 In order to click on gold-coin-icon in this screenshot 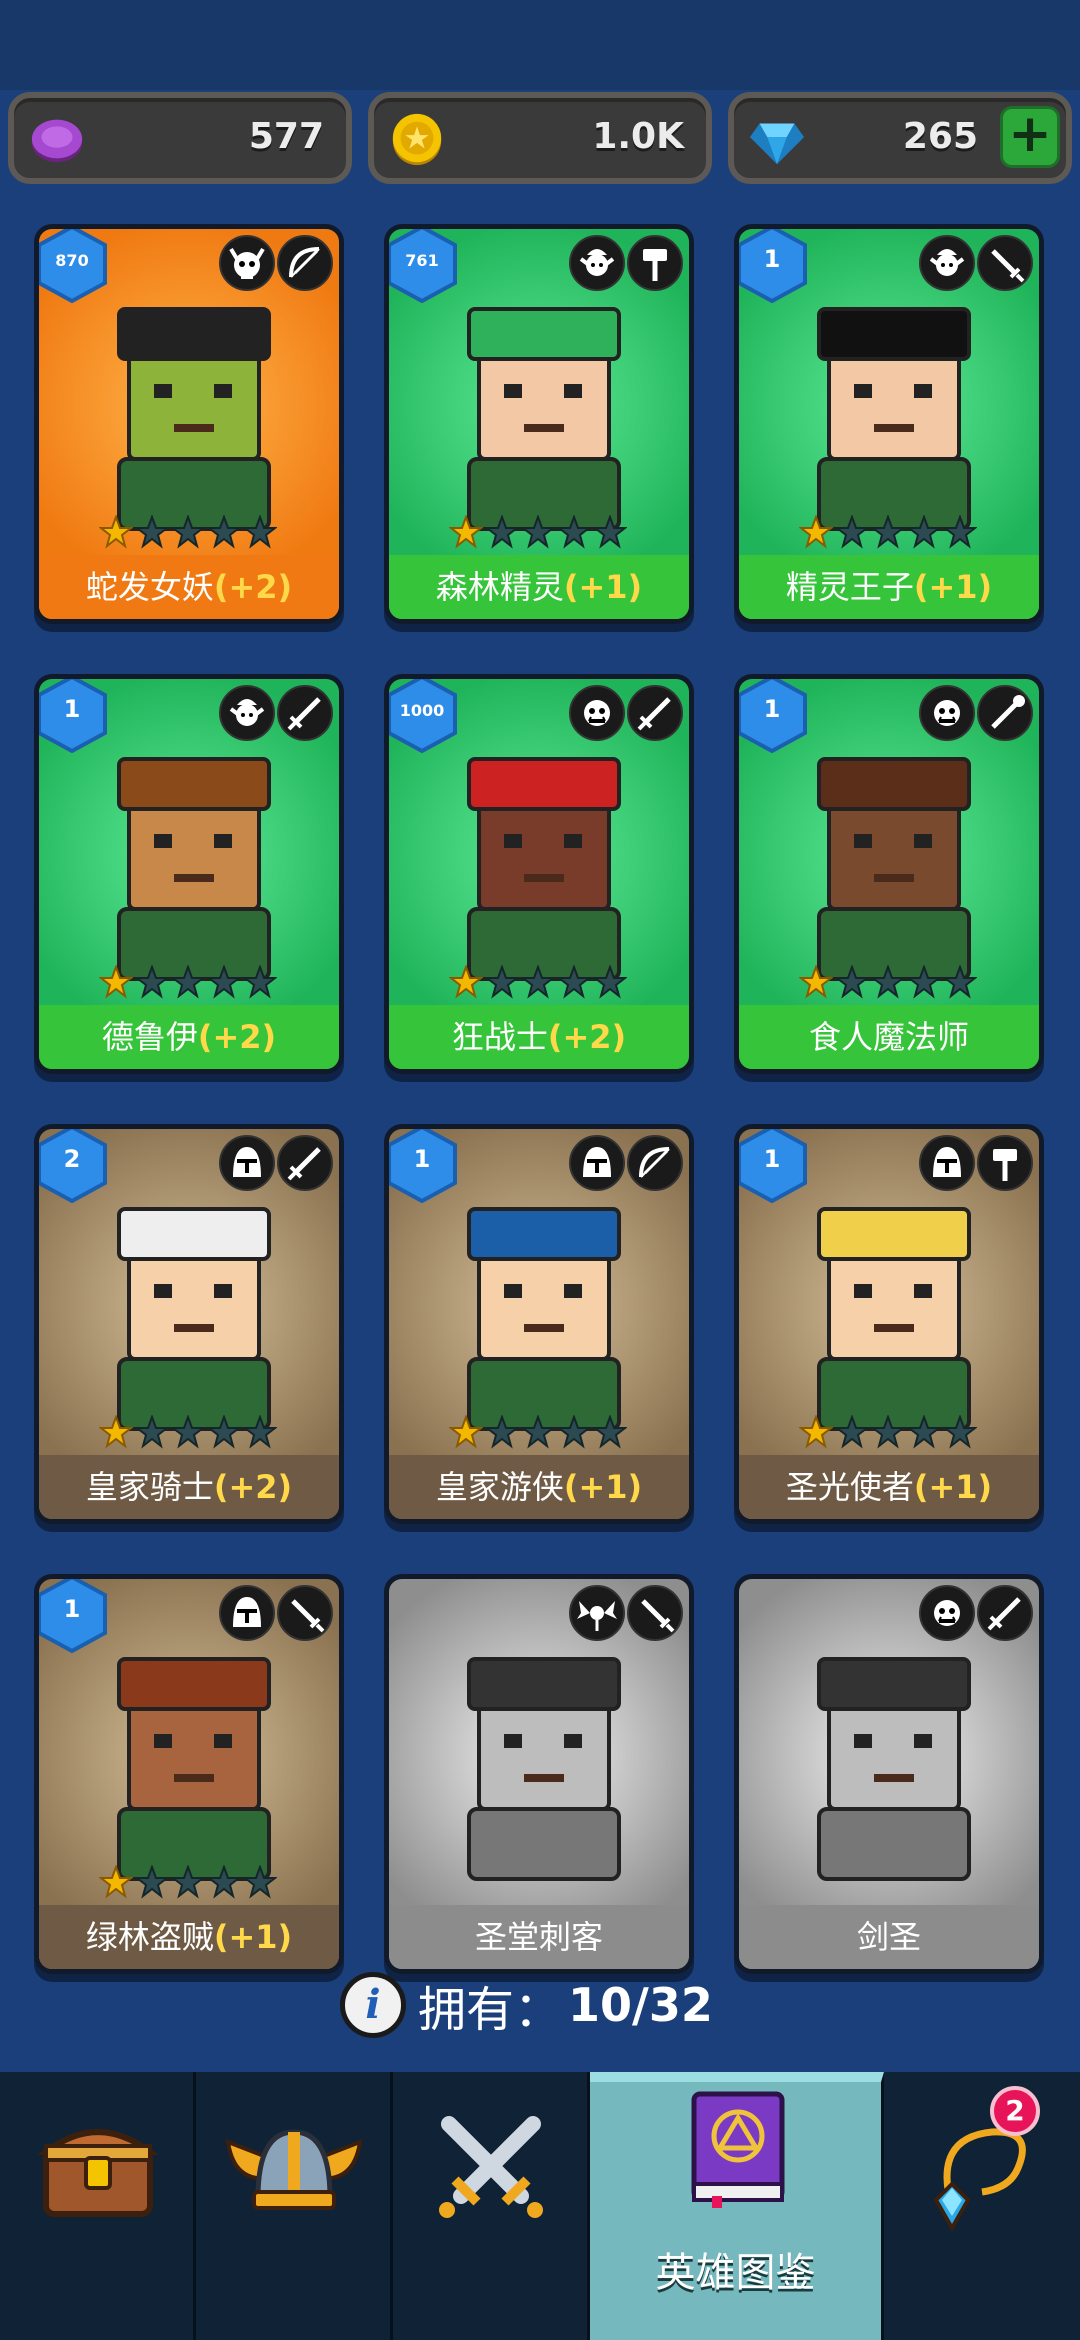, I will do `click(417, 139)`.